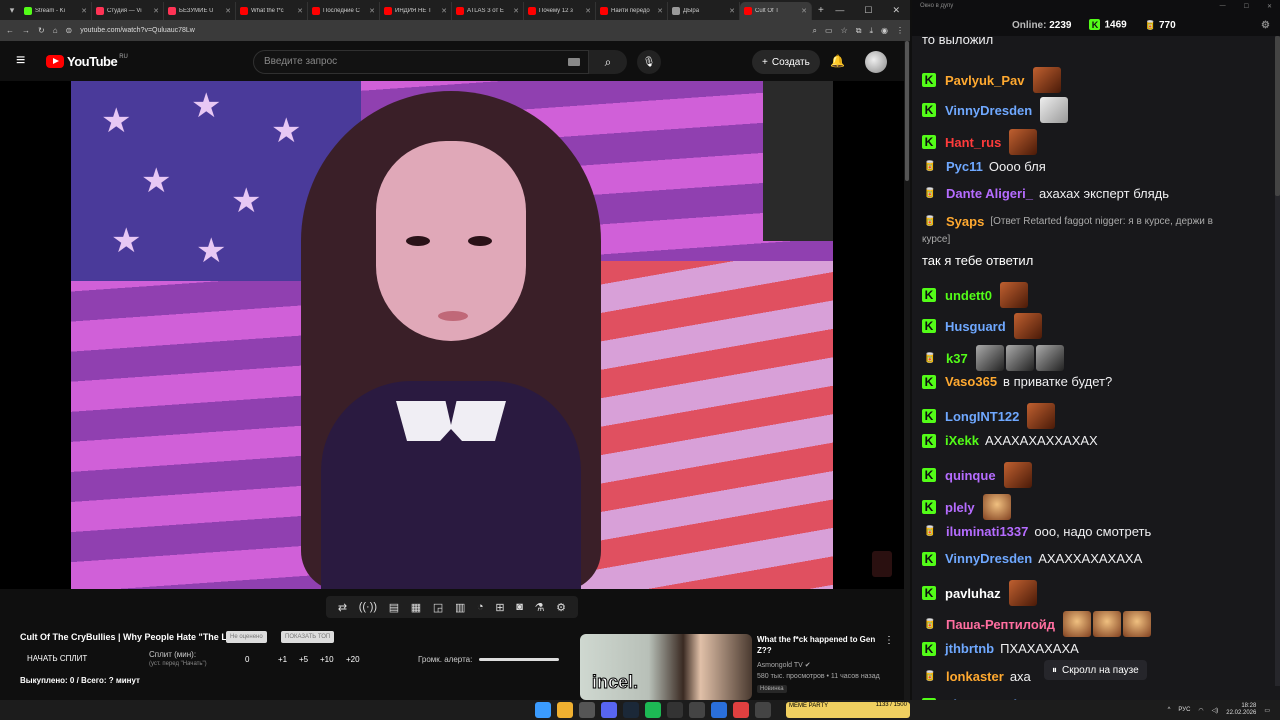 This screenshot has height=720, width=1280. What do you see at coordinates (653, 710) in the screenshot?
I see `spotify-icon` at bounding box center [653, 710].